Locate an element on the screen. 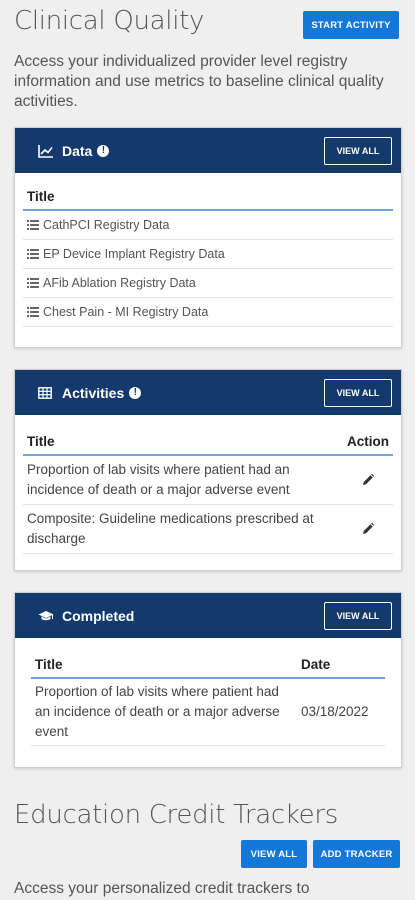 The image size is (415, 900). graduation-cap-icon is located at coordinates (46, 616).